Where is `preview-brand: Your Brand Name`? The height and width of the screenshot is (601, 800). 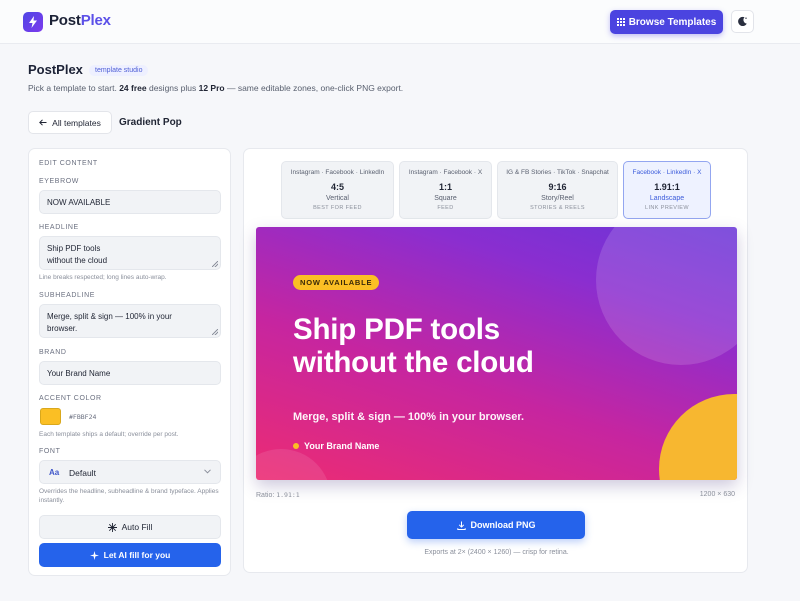 preview-brand: Your Brand Name is located at coordinates (336, 446).